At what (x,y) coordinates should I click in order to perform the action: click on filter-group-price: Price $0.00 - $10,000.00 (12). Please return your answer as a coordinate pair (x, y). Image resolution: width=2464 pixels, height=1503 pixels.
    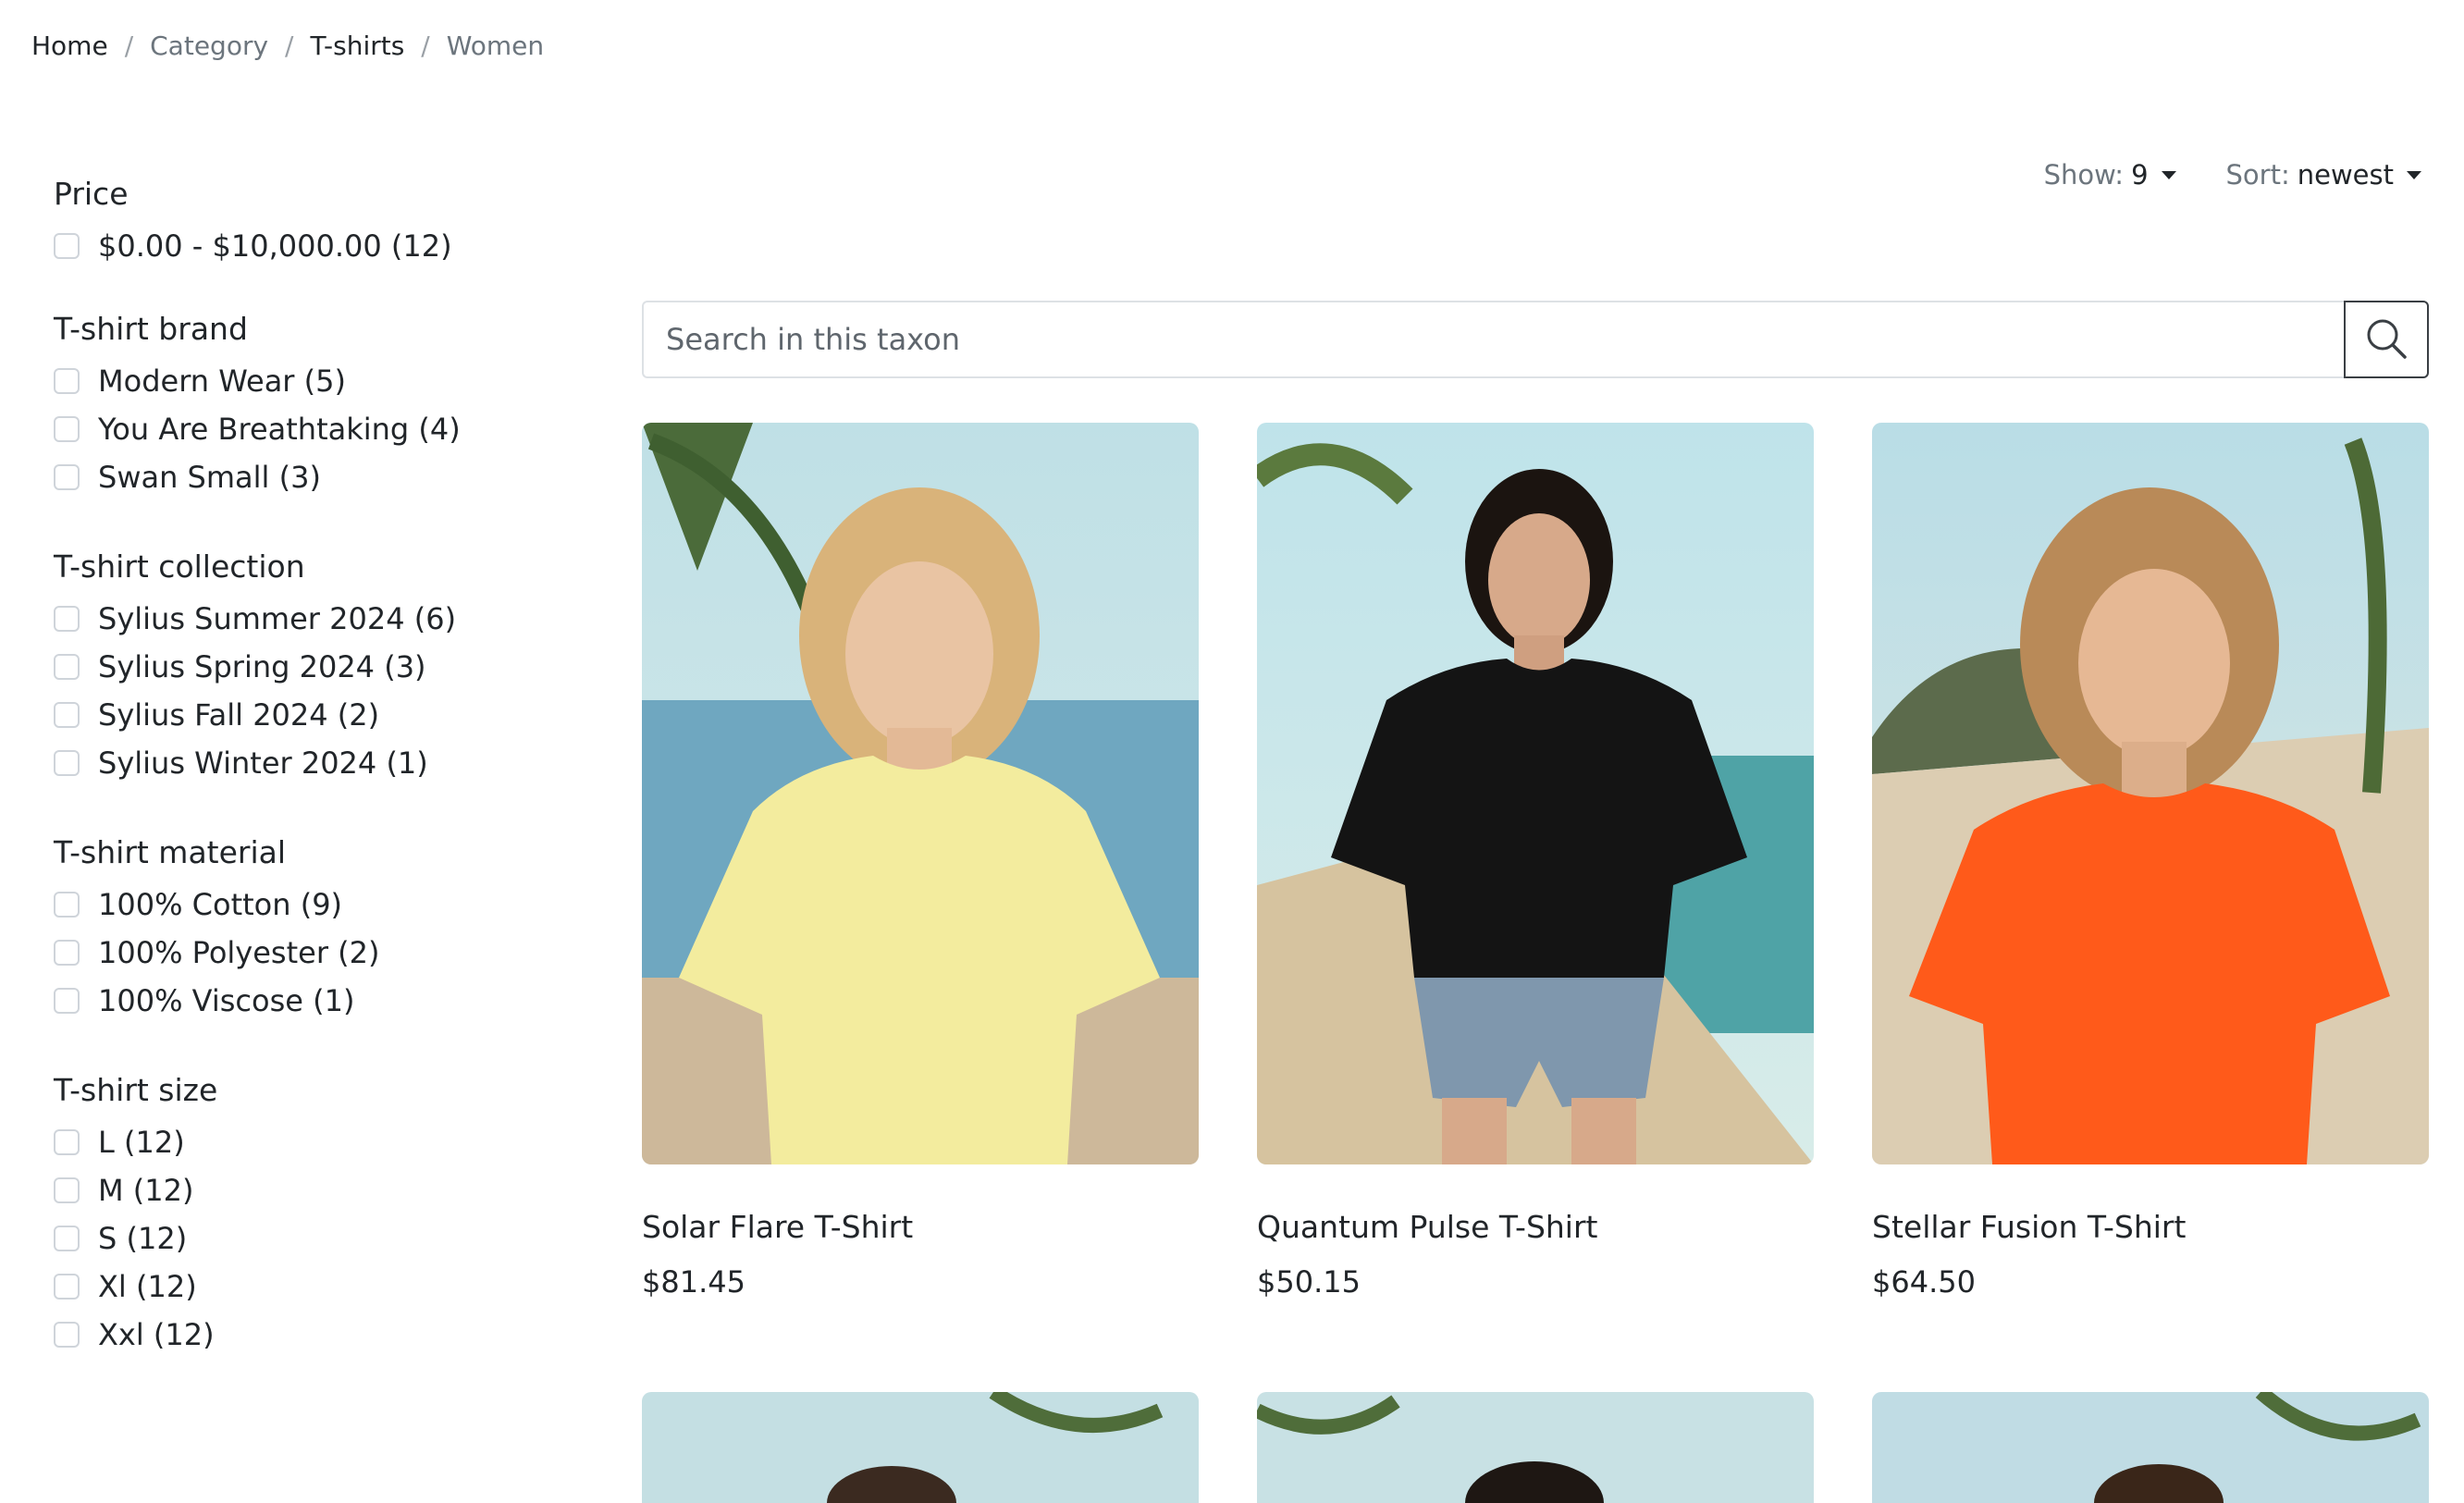
    Looking at the image, I should click on (313, 218).